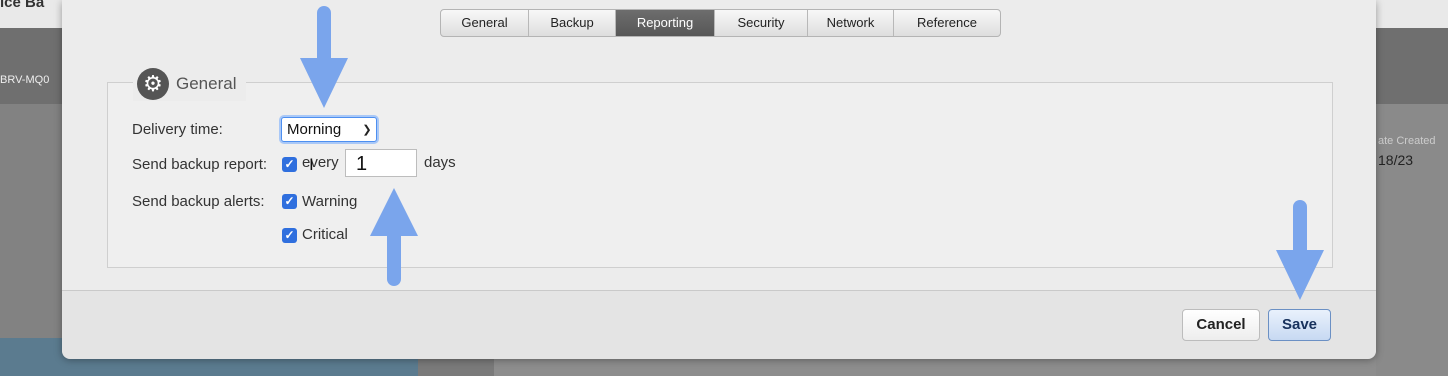  Describe the element at coordinates (311, 165) in the screenshot. I see `text-cursor-icon: Ⅰ` at that location.